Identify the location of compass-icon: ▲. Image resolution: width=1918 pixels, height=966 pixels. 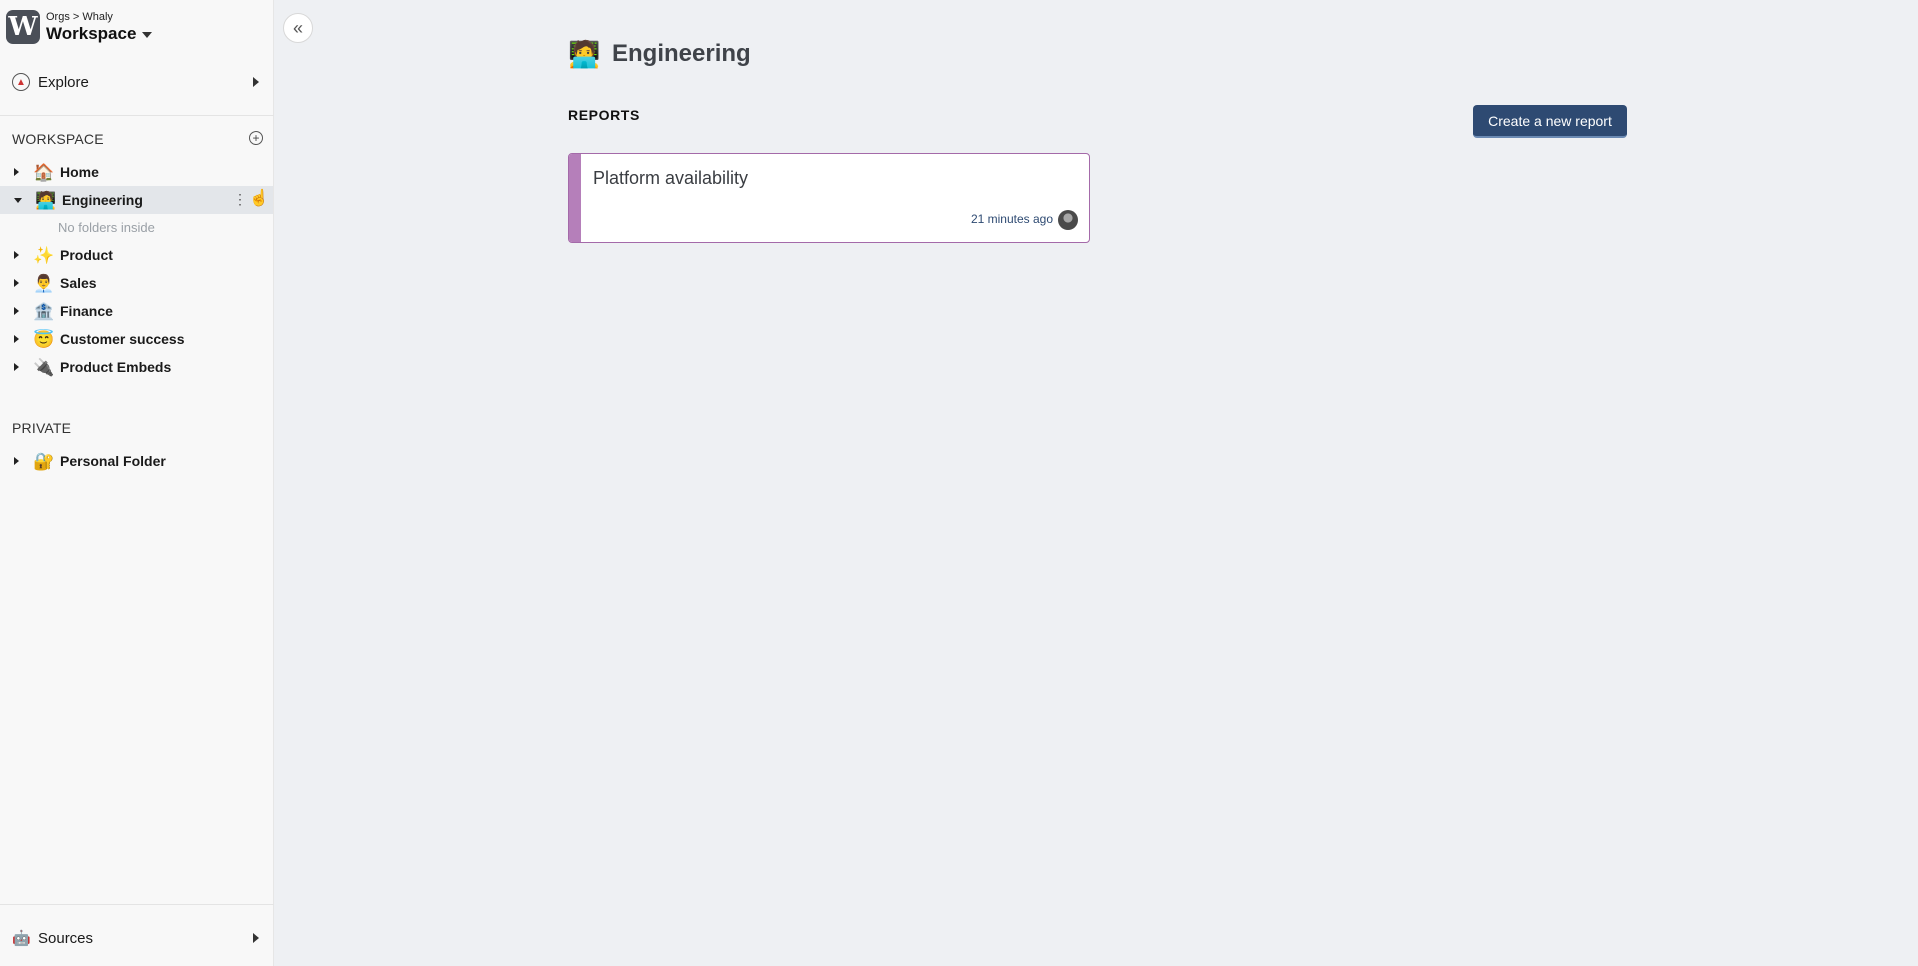
(21, 82).